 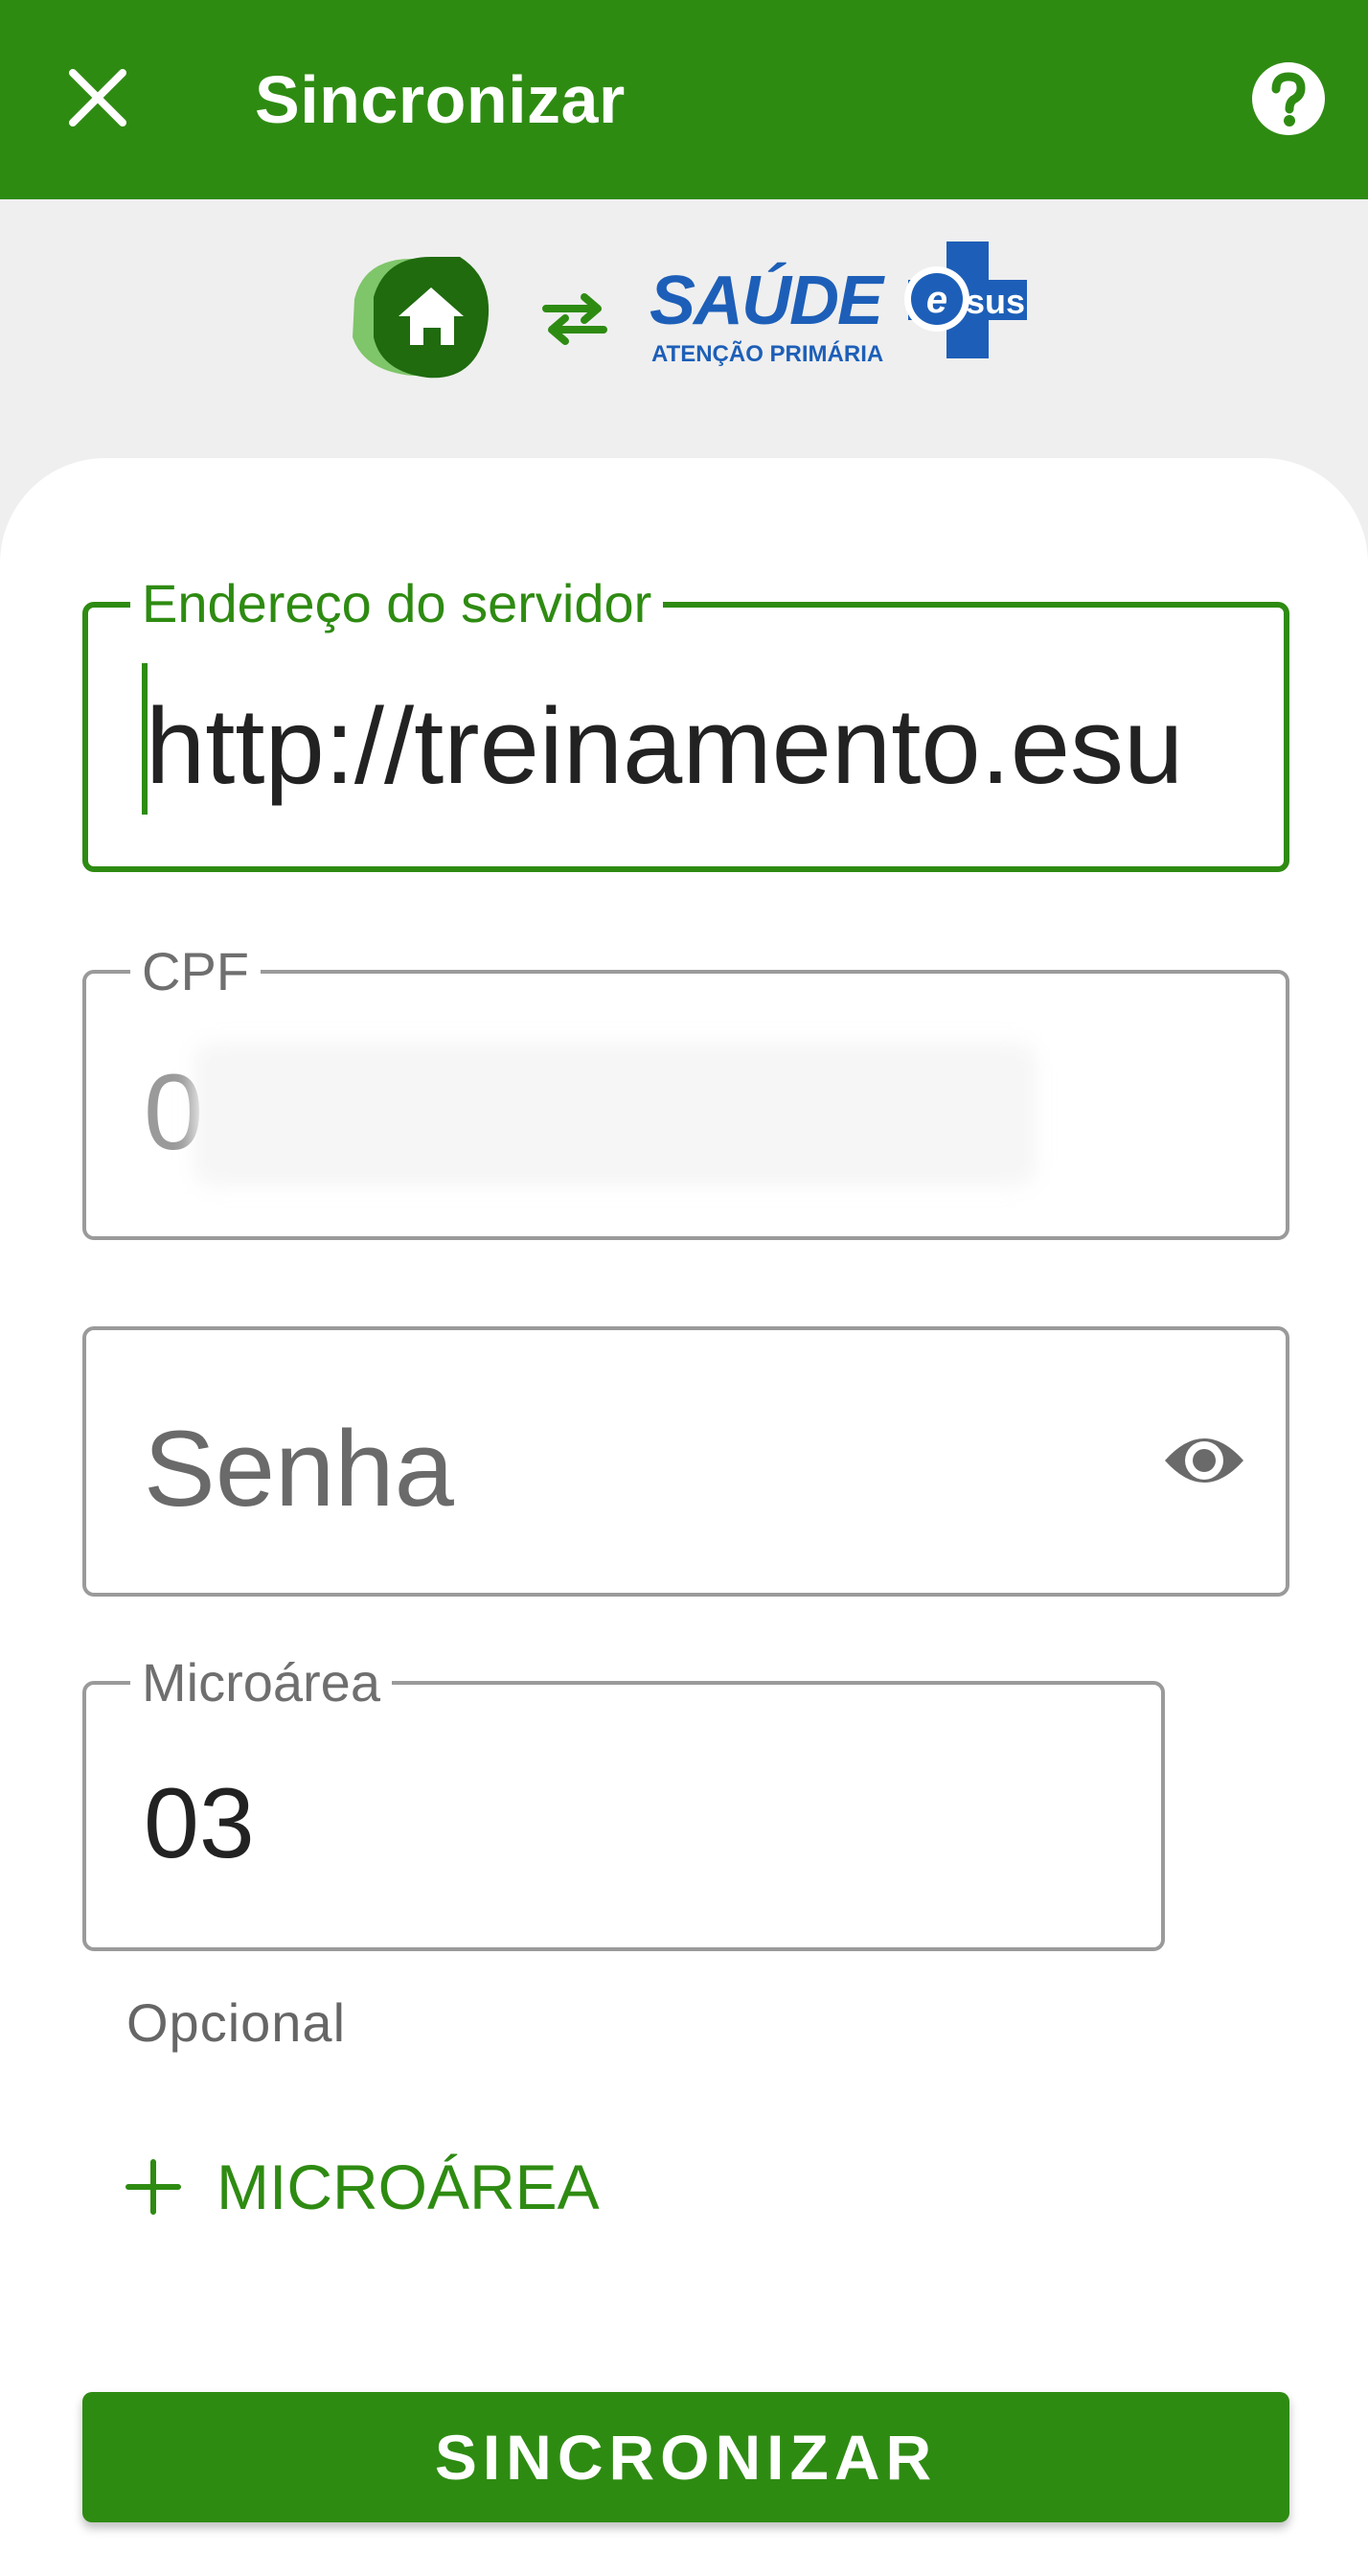 I want to click on cpf-label: CPF, so click(x=195, y=971).